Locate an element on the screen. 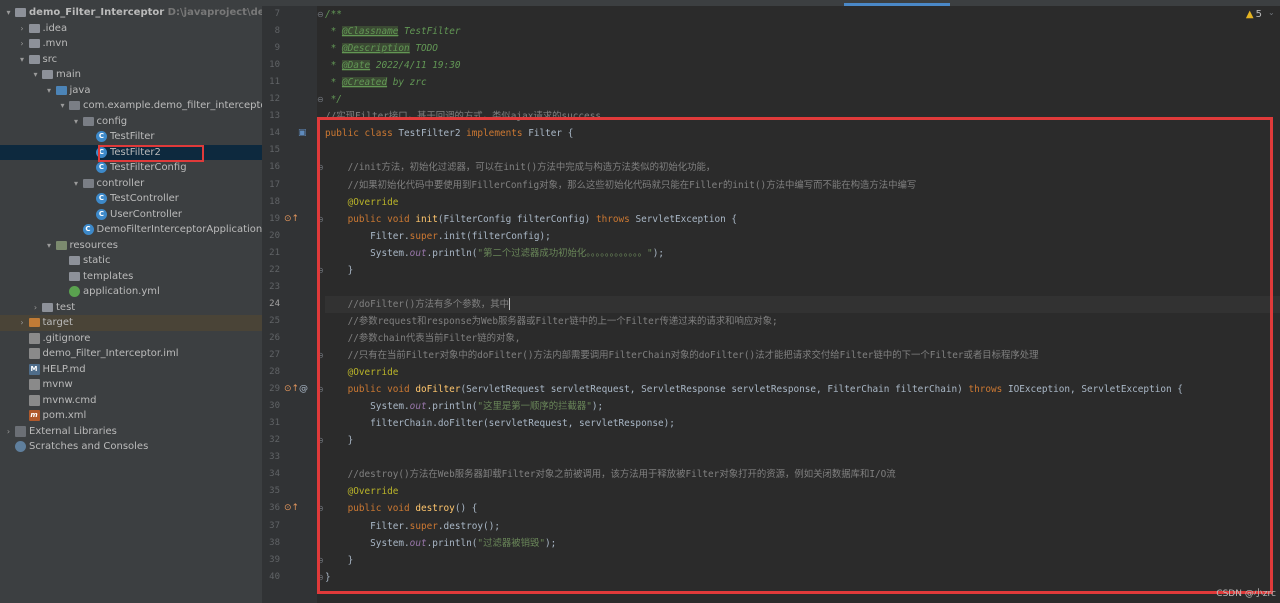  tree-item: › target is located at coordinates (131, 323).